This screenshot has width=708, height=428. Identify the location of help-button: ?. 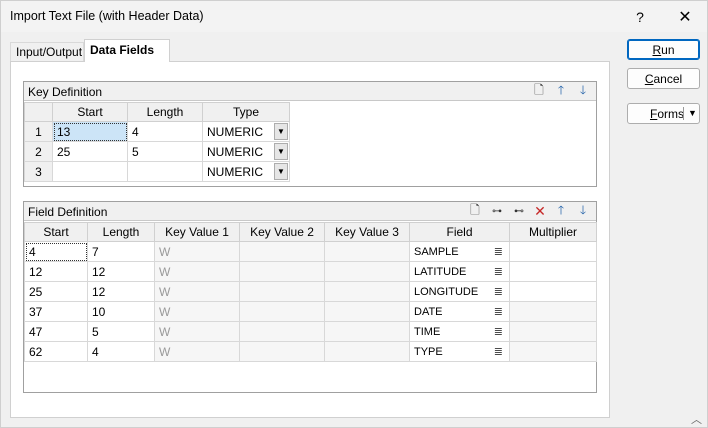
(640, 16).